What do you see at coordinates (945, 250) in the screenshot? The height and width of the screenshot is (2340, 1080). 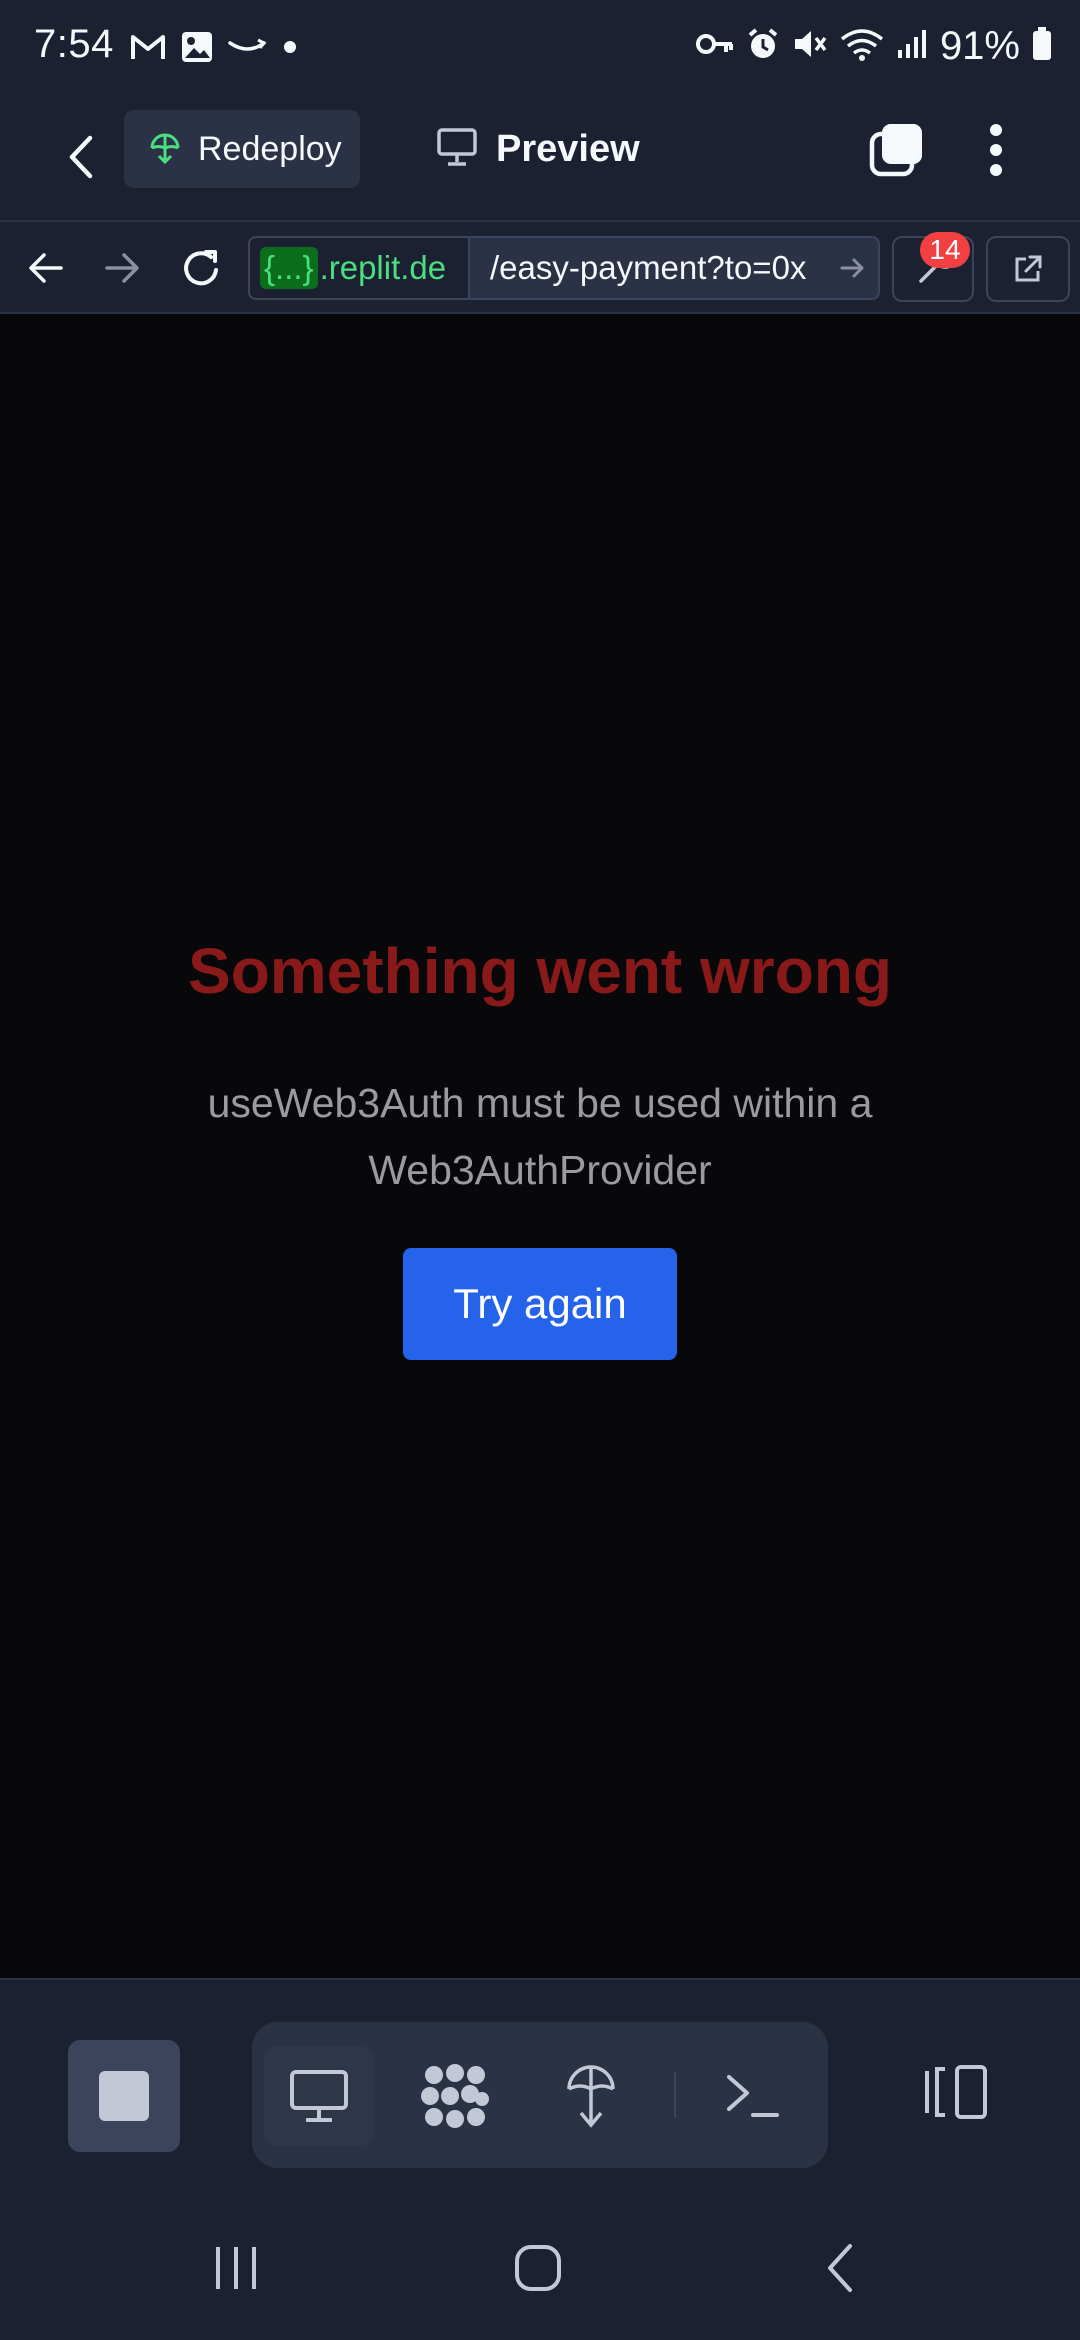 I see `devtools-count-badge: 14` at bounding box center [945, 250].